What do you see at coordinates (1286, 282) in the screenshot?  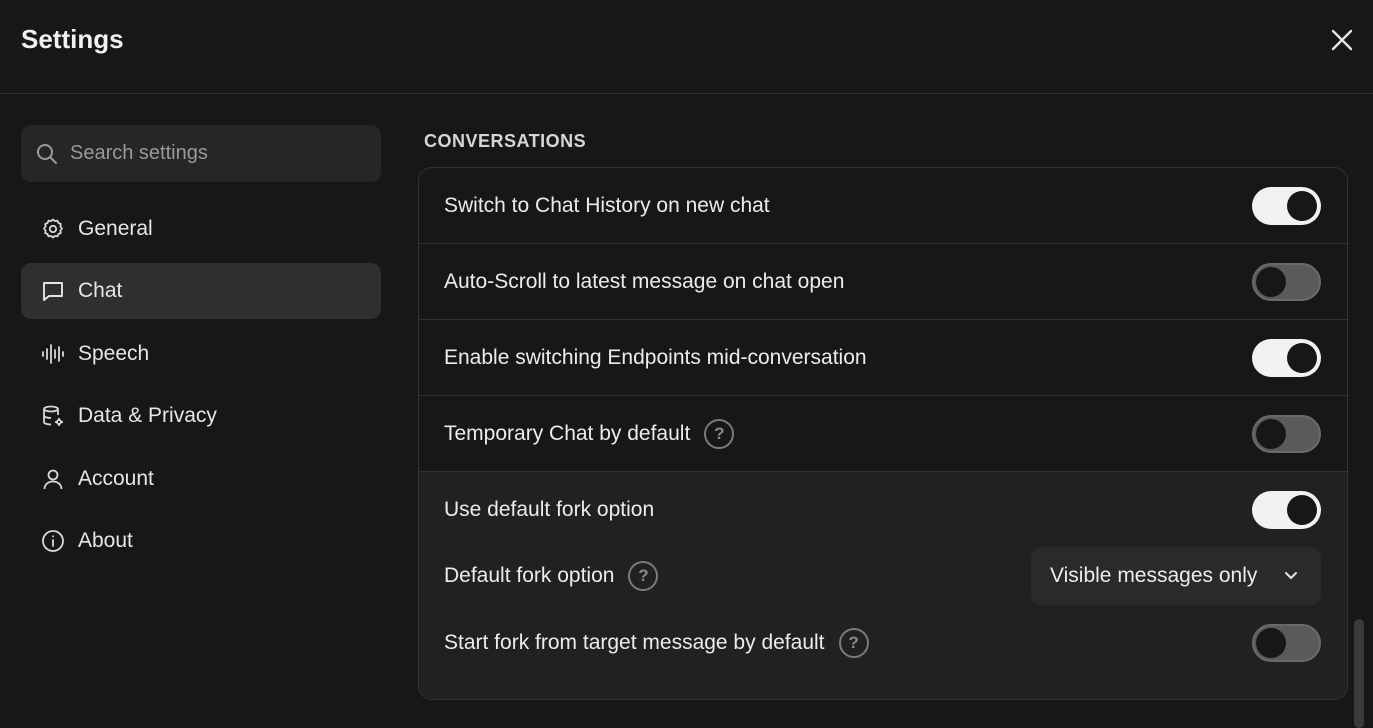 I see `auto-scroll-toggle` at bounding box center [1286, 282].